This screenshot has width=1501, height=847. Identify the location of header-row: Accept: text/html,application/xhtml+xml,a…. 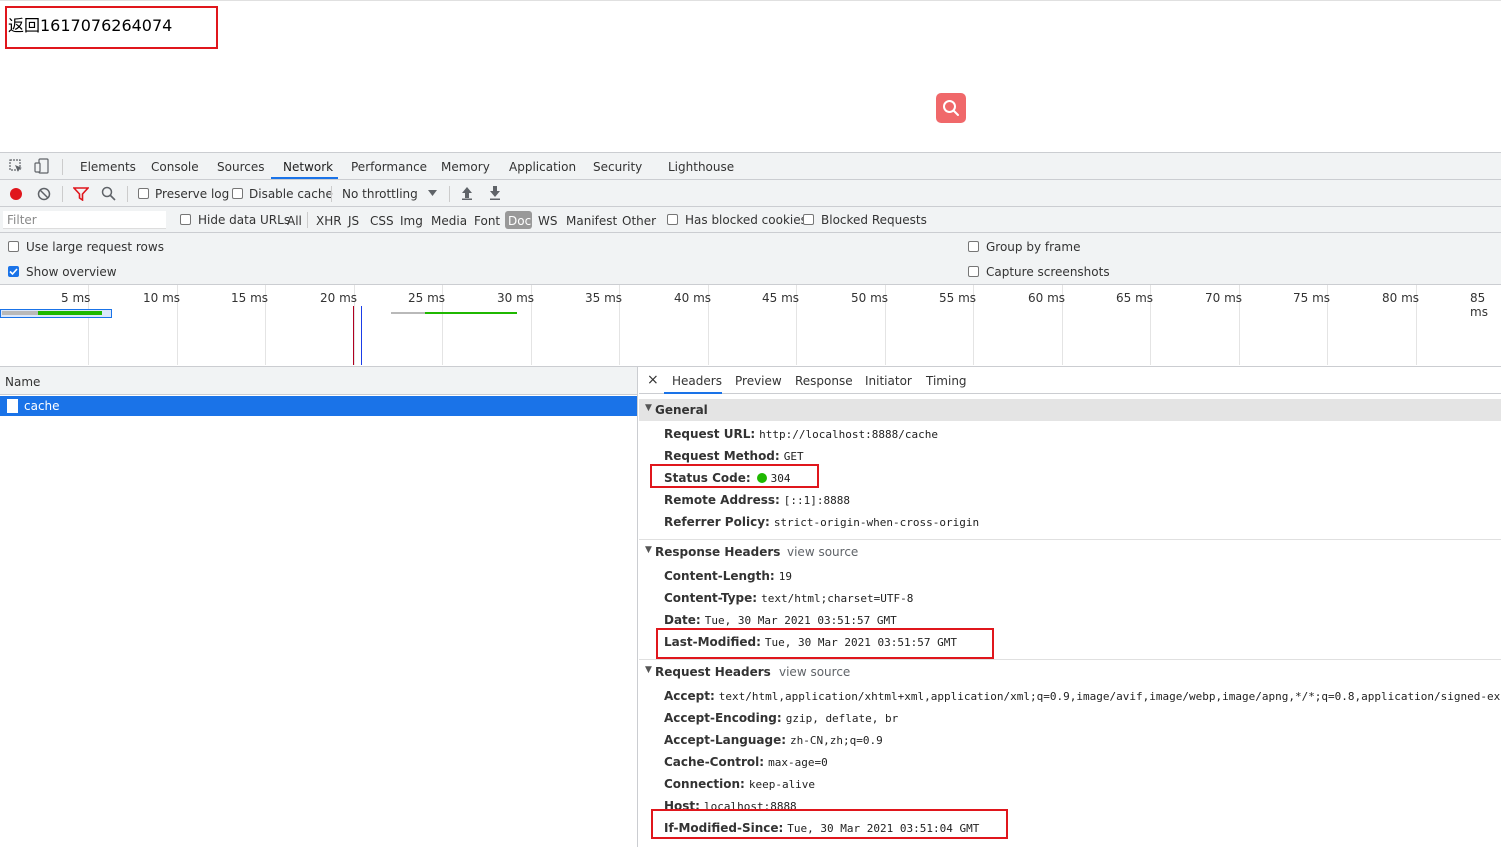
(1082, 696).